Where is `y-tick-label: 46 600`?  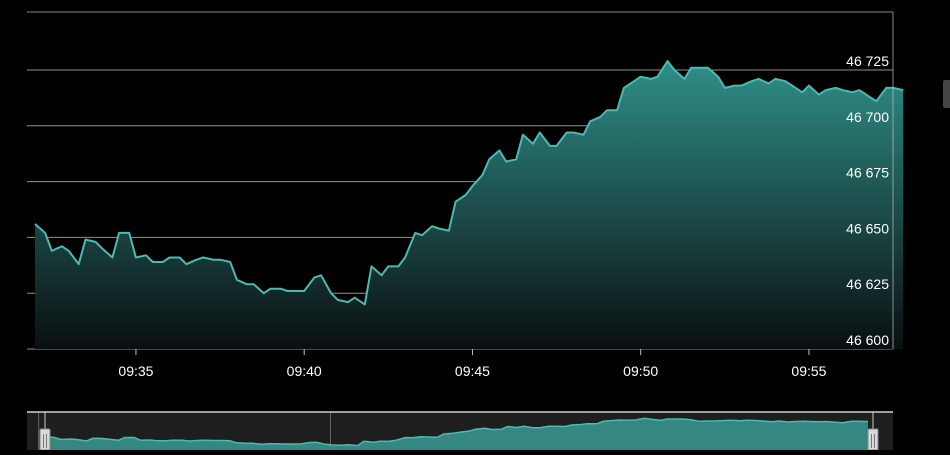
y-tick-label: 46 600 is located at coordinates (867, 340).